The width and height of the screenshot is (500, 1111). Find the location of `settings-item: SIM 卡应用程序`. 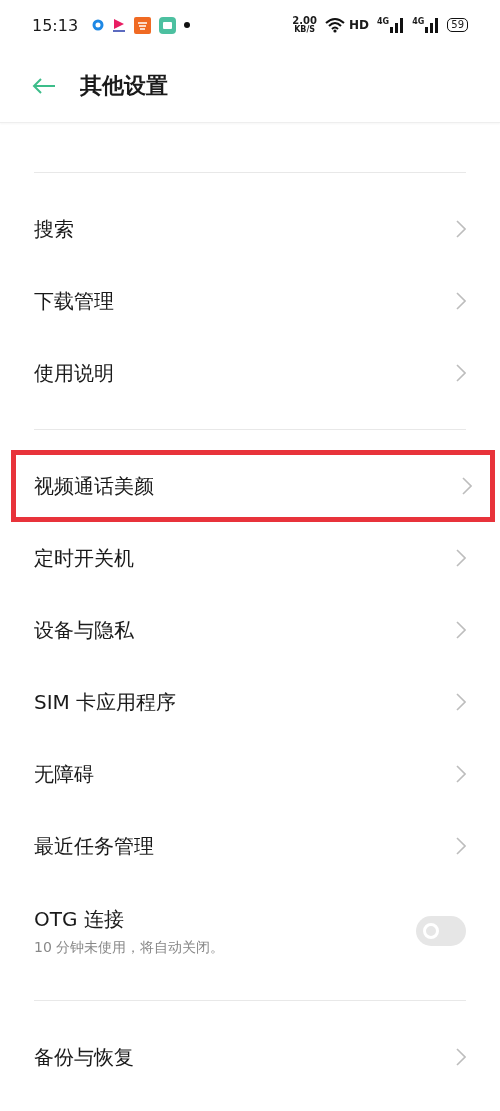

settings-item: SIM 卡应用程序 is located at coordinates (250, 702).